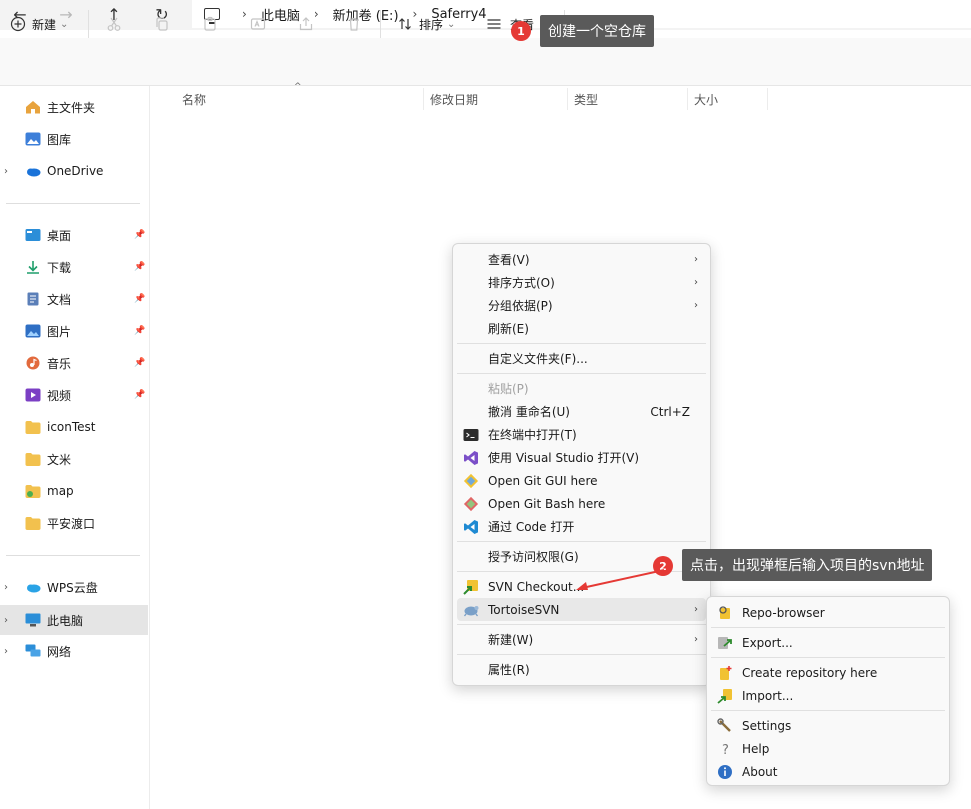 The width and height of the screenshot is (971, 809). Describe the element at coordinates (581, 434) in the screenshot. I see `menu-item-open-terminal: 在终端中打开(T)` at that location.